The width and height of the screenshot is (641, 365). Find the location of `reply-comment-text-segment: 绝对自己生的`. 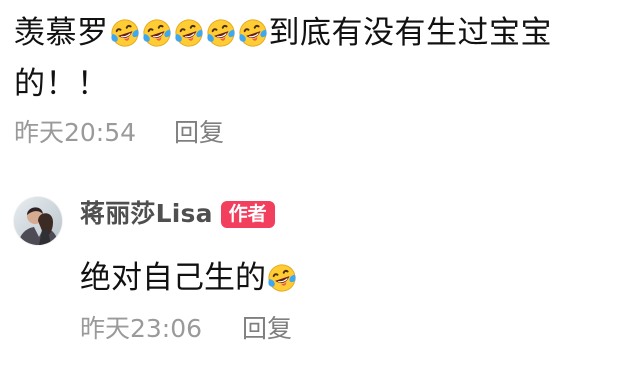

reply-comment-text-segment: 绝对自己生的 is located at coordinates (173, 278).